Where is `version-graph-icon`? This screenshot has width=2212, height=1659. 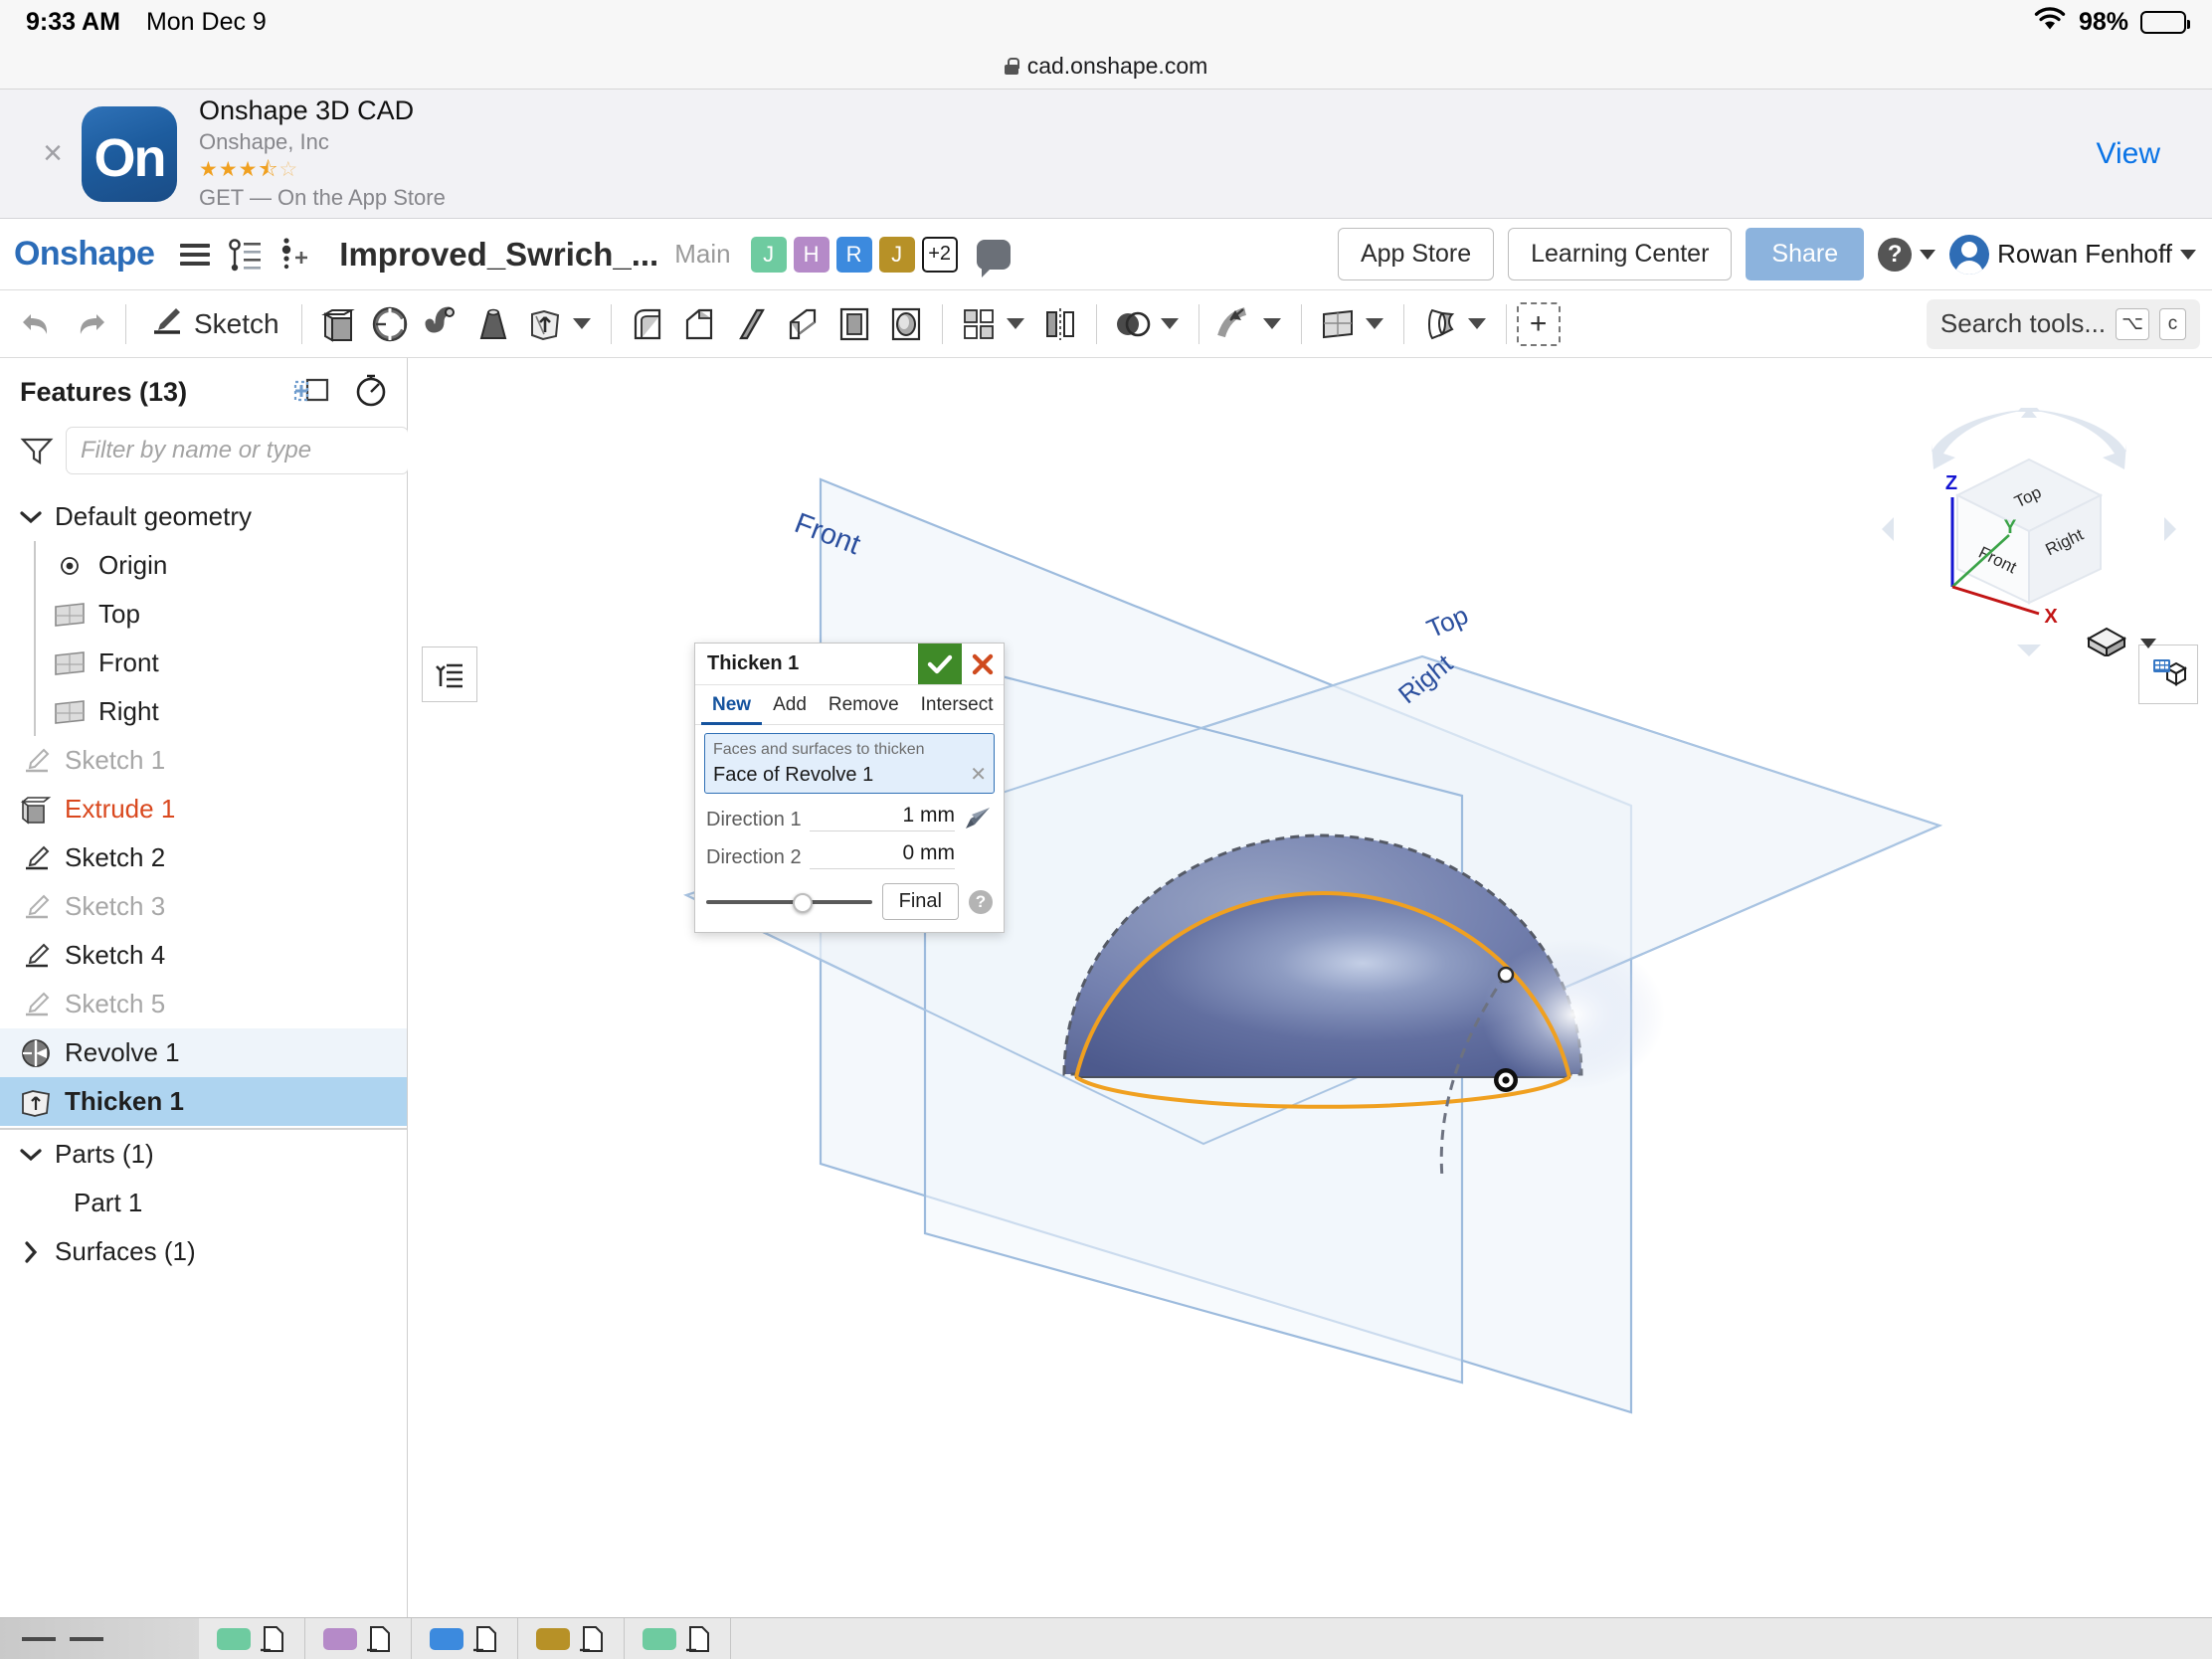
version-graph-icon is located at coordinates (245, 254).